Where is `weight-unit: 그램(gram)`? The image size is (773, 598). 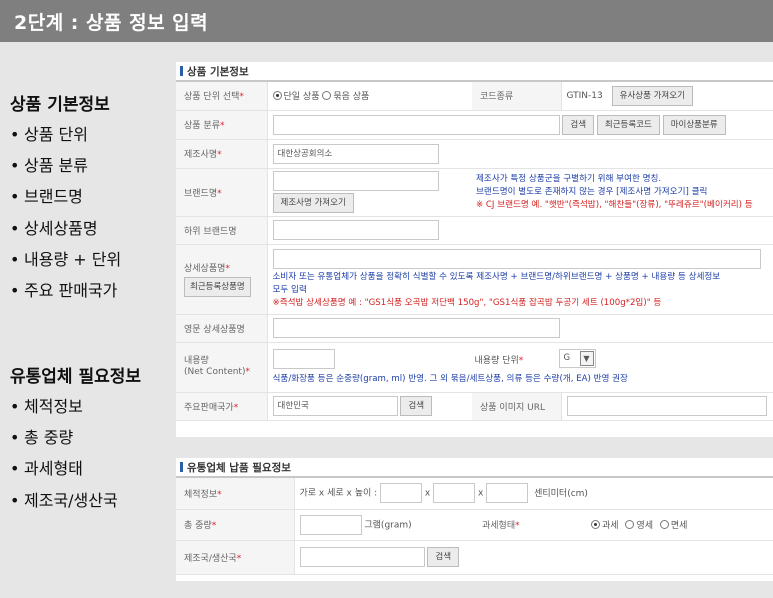 weight-unit: 그램(gram) is located at coordinates (388, 525).